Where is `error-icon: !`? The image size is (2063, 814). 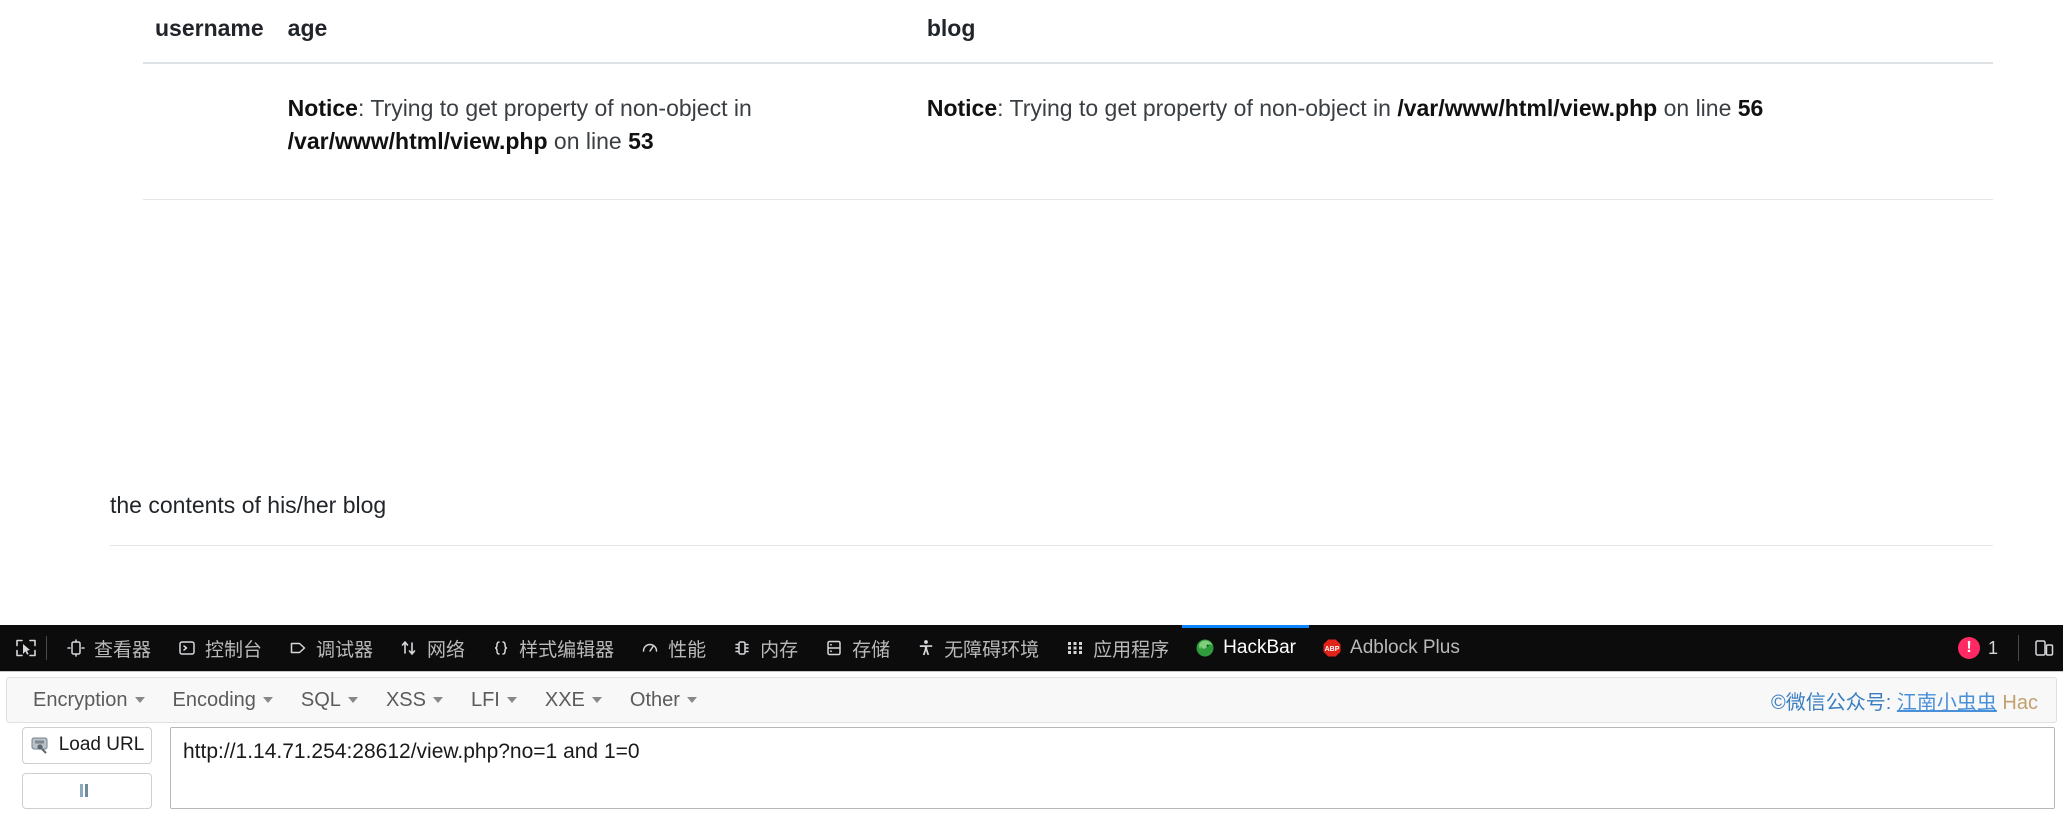
error-icon: ! is located at coordinates (1968, 648).